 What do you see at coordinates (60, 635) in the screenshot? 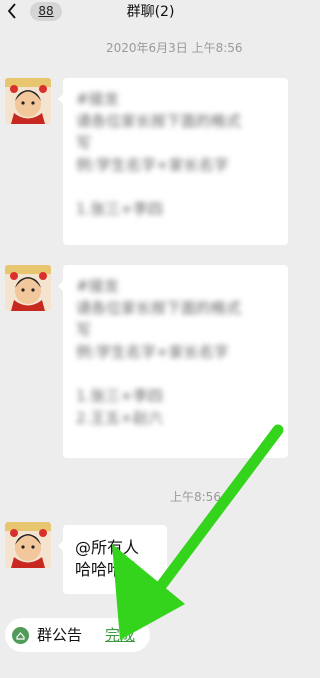
I see `group-notice-label: 群公告` at bounding box center [60, 635].